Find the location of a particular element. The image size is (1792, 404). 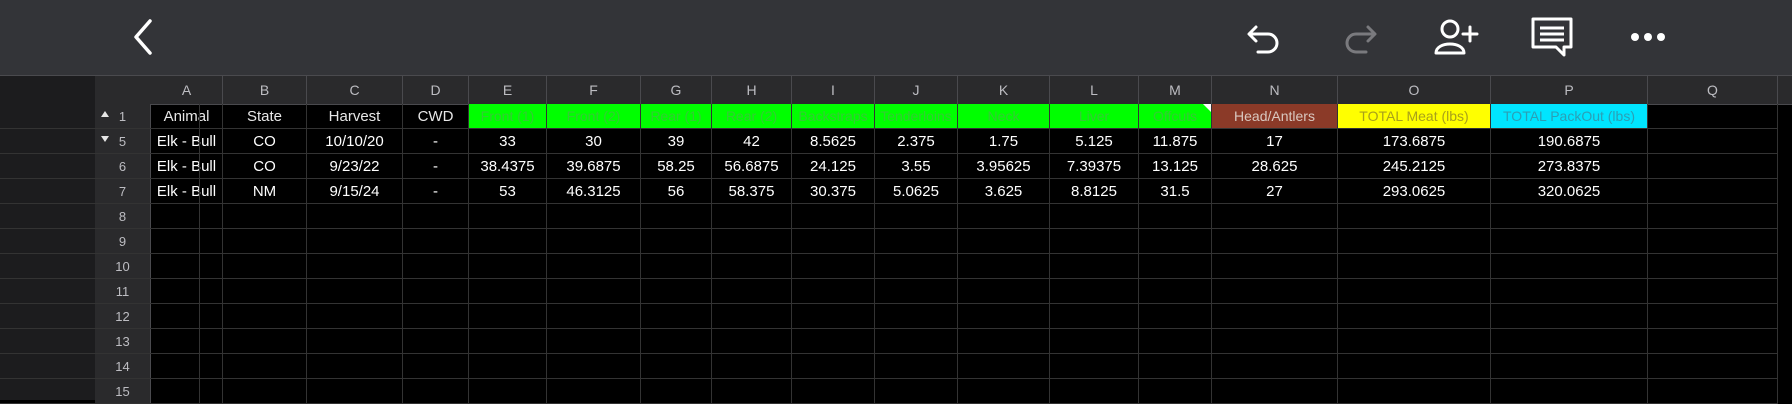

column-header-b: B is located at coordinates (265, 90).